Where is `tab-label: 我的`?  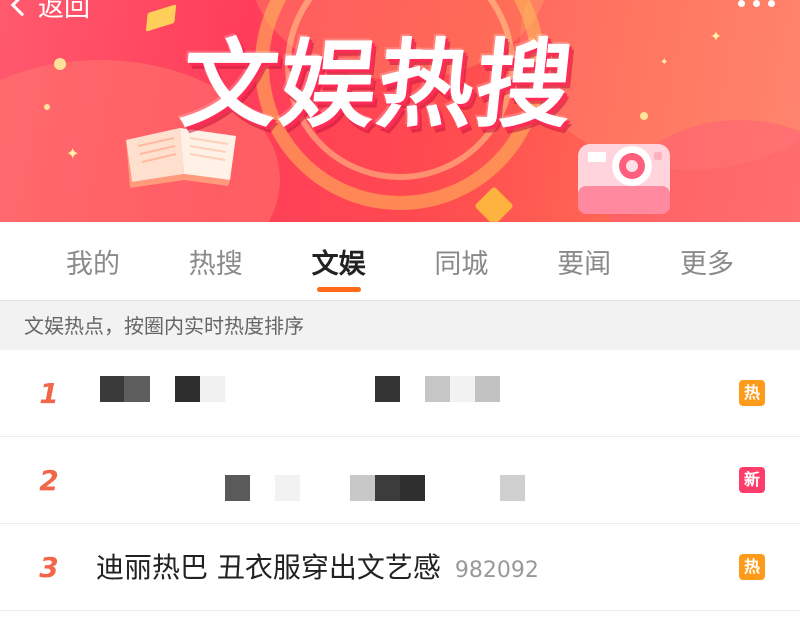 tab-label: 我的 is located at coordinates (93, 264).